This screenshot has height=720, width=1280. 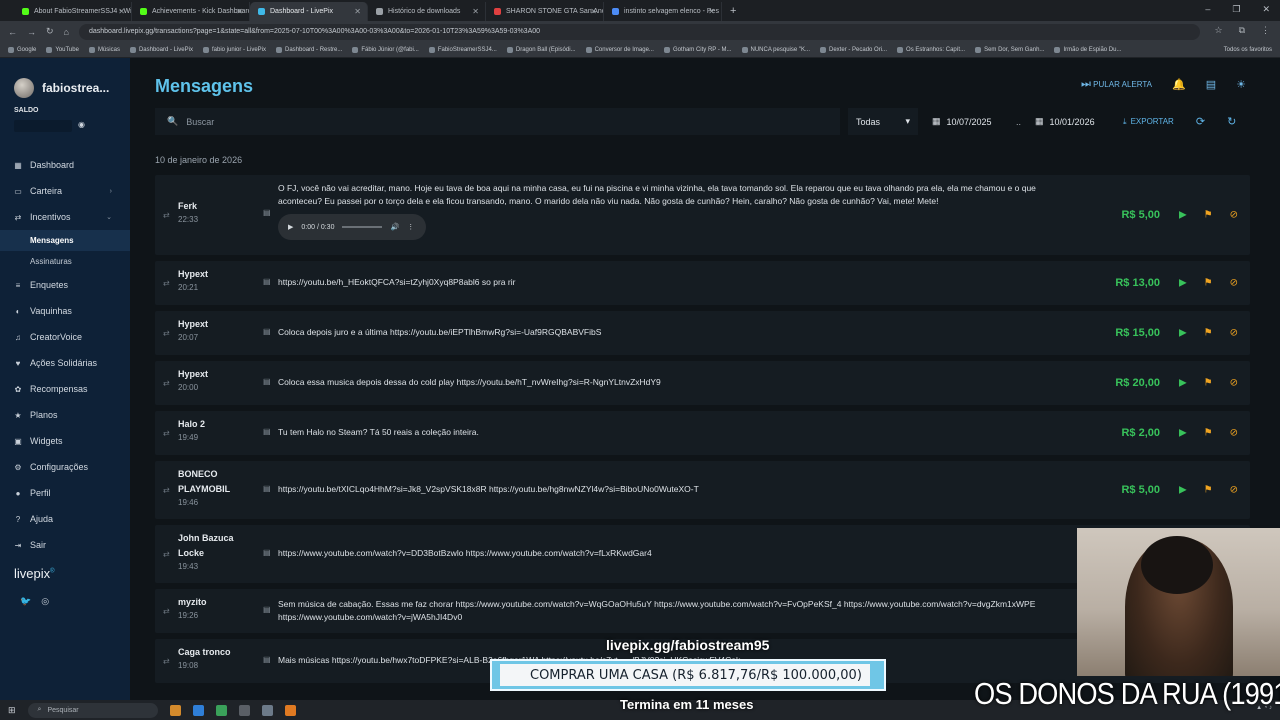 What do you see at coordinates (1200, 121) in the screenshot?
I see `sync-icon: ⟳` at bounding box center [1200, 121].